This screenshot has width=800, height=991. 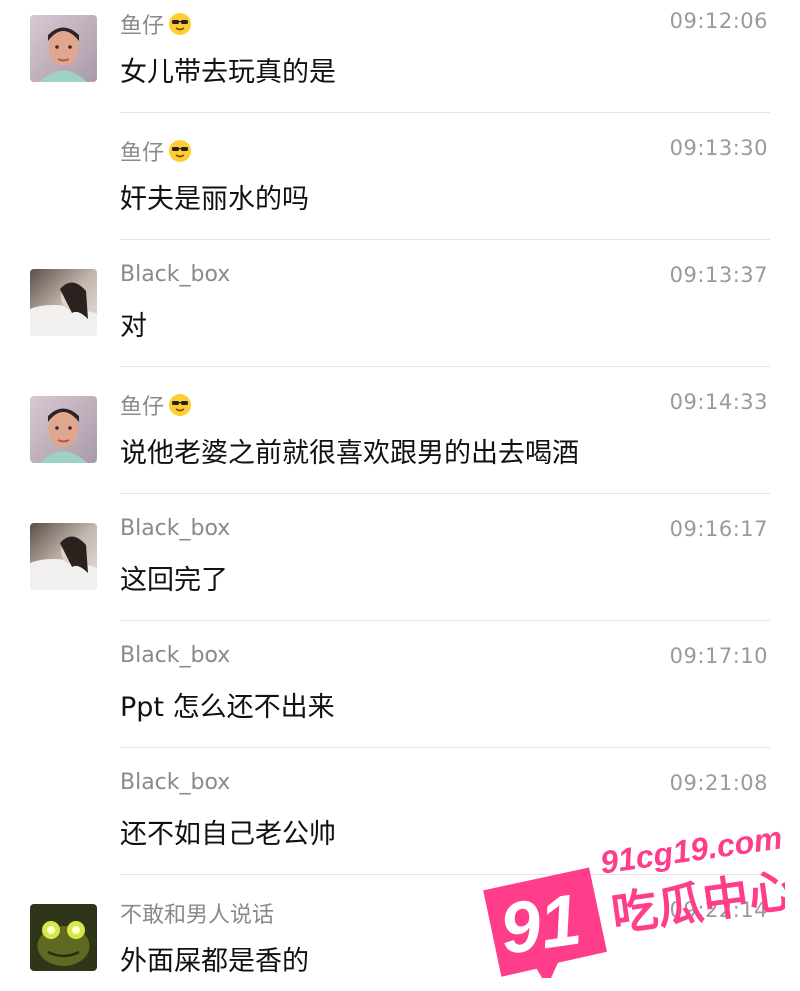 I want to click on message-text: Ppt 怎么还不出来, so click(x=227, y=707).